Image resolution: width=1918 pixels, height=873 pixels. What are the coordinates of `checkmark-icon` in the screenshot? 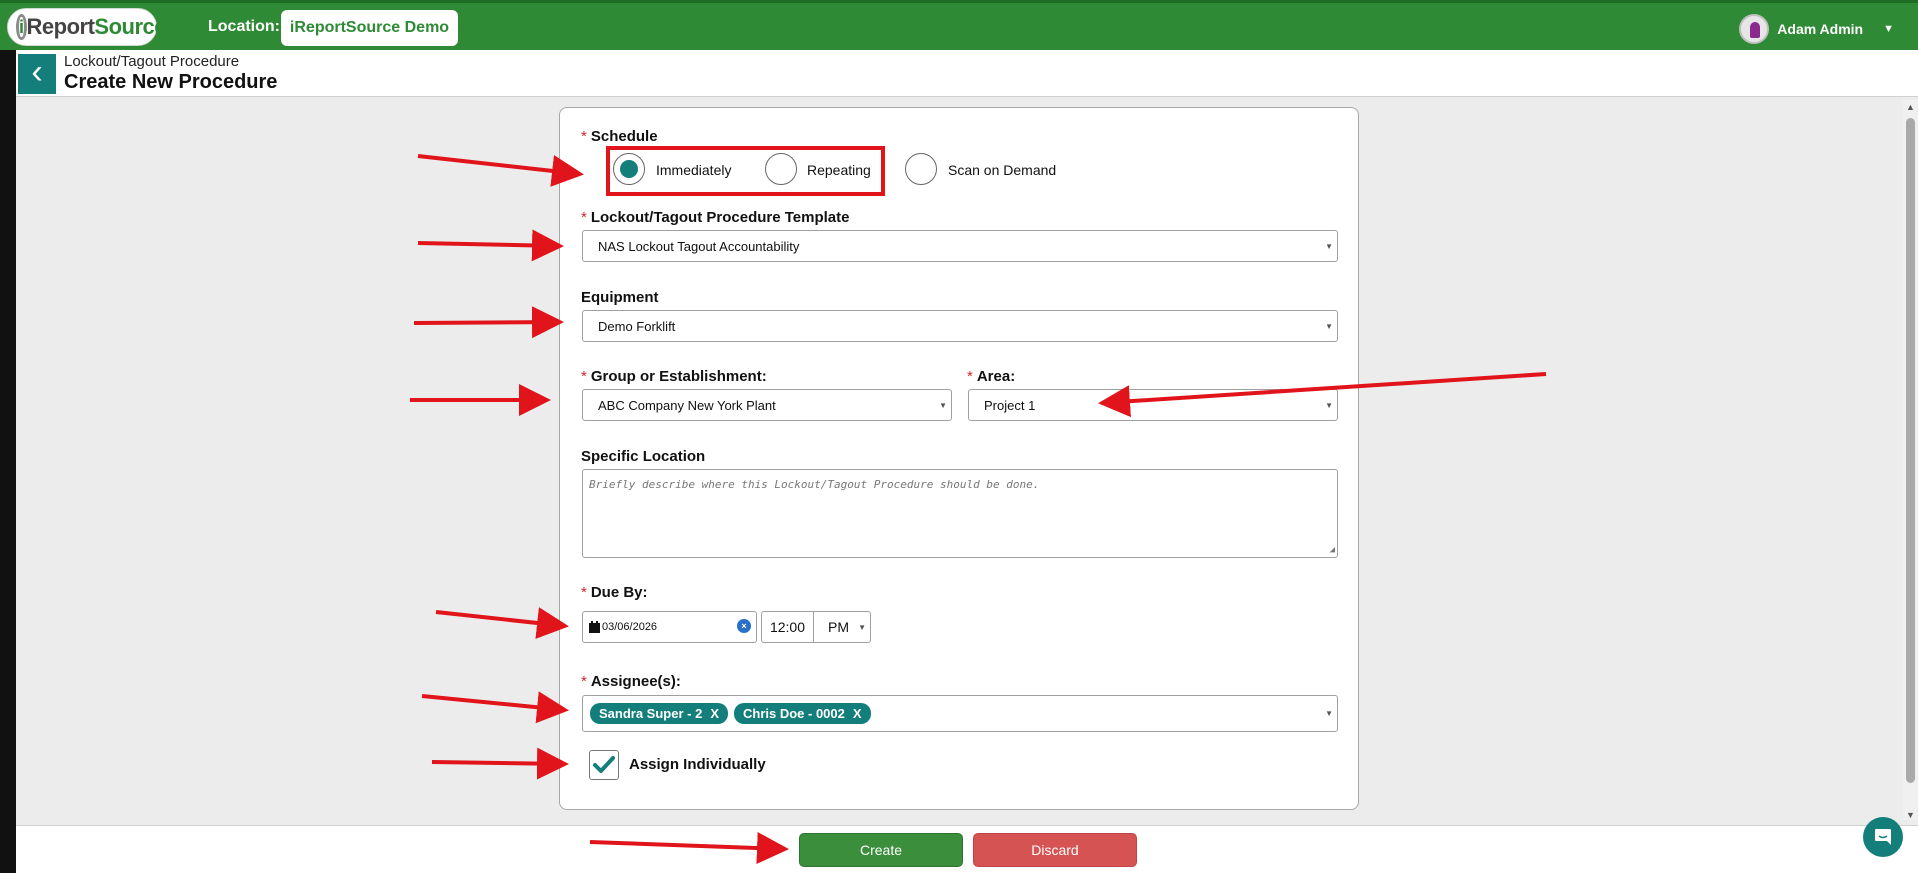 It's located at (604, 764).